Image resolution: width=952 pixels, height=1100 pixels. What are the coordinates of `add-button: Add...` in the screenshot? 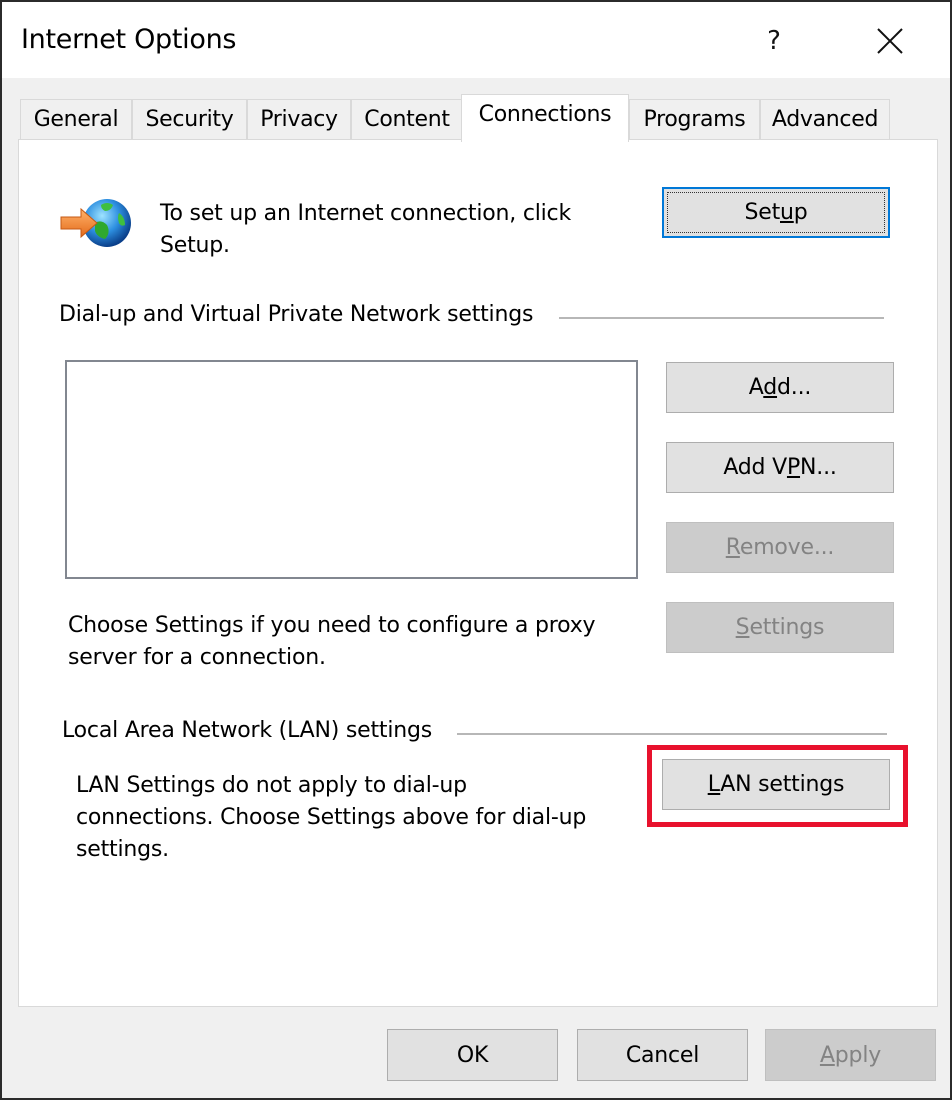 It's located at (780, 387).